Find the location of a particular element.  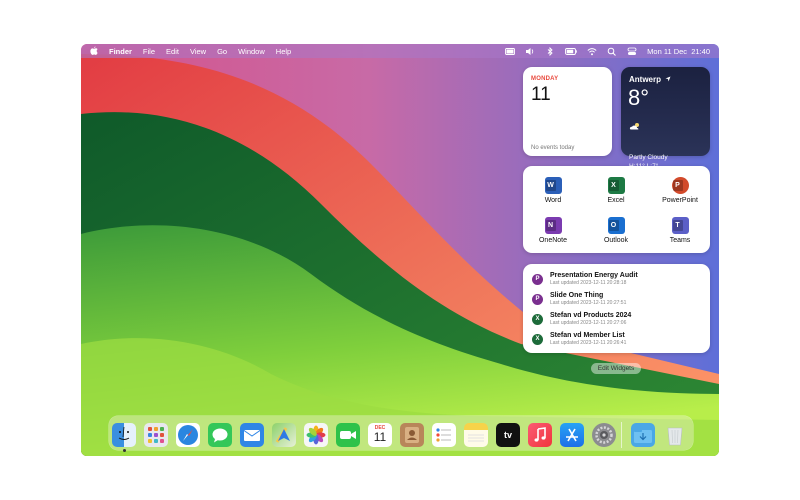

app-excel: X Excel is located at coordinates (616, 190).